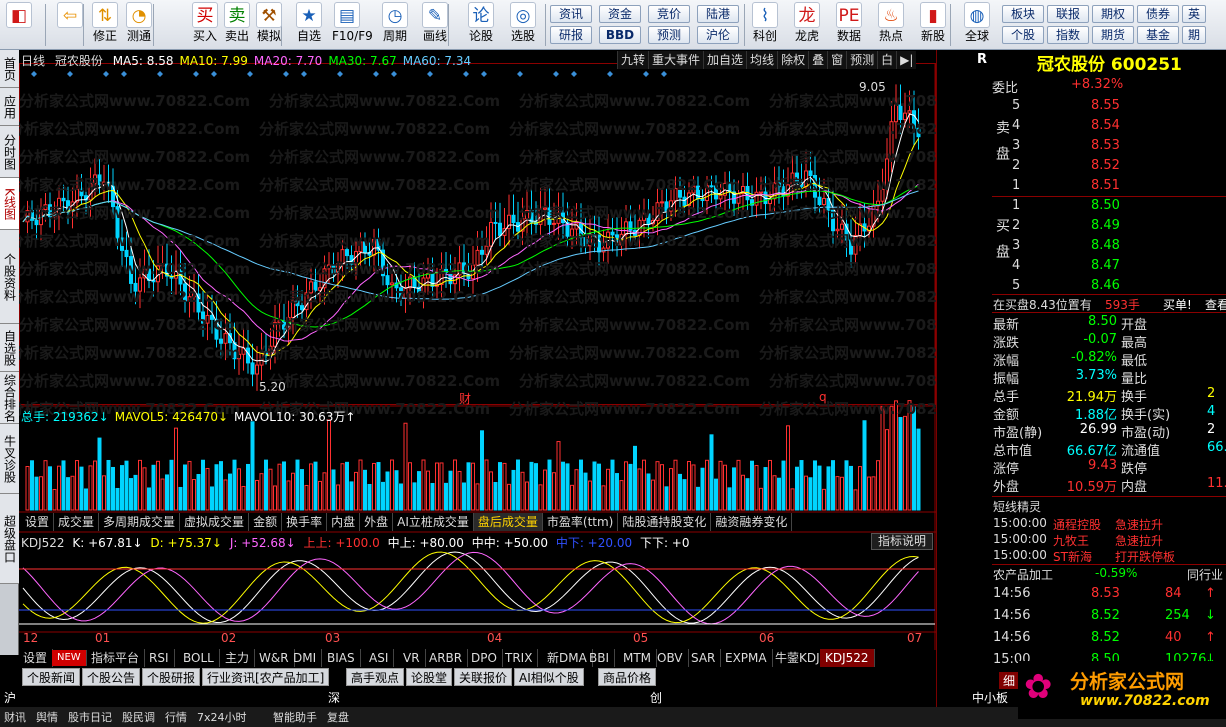 Image resolution: width=1226 pixels, height=727 pixels. I want to click on watchlist-button: ★ 自选, so click(309, 23).